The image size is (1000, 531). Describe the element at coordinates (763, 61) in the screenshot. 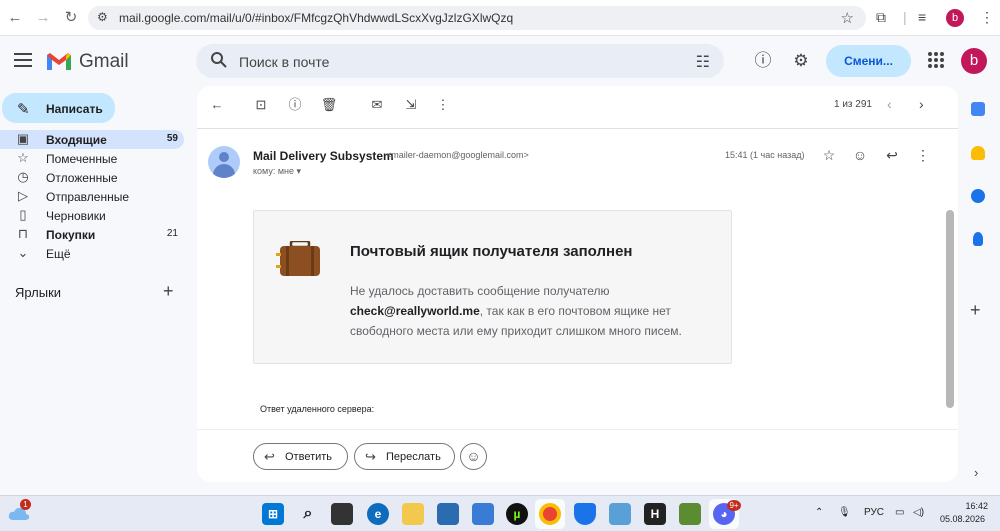

I see `help-icon: ⓘ` at that location.